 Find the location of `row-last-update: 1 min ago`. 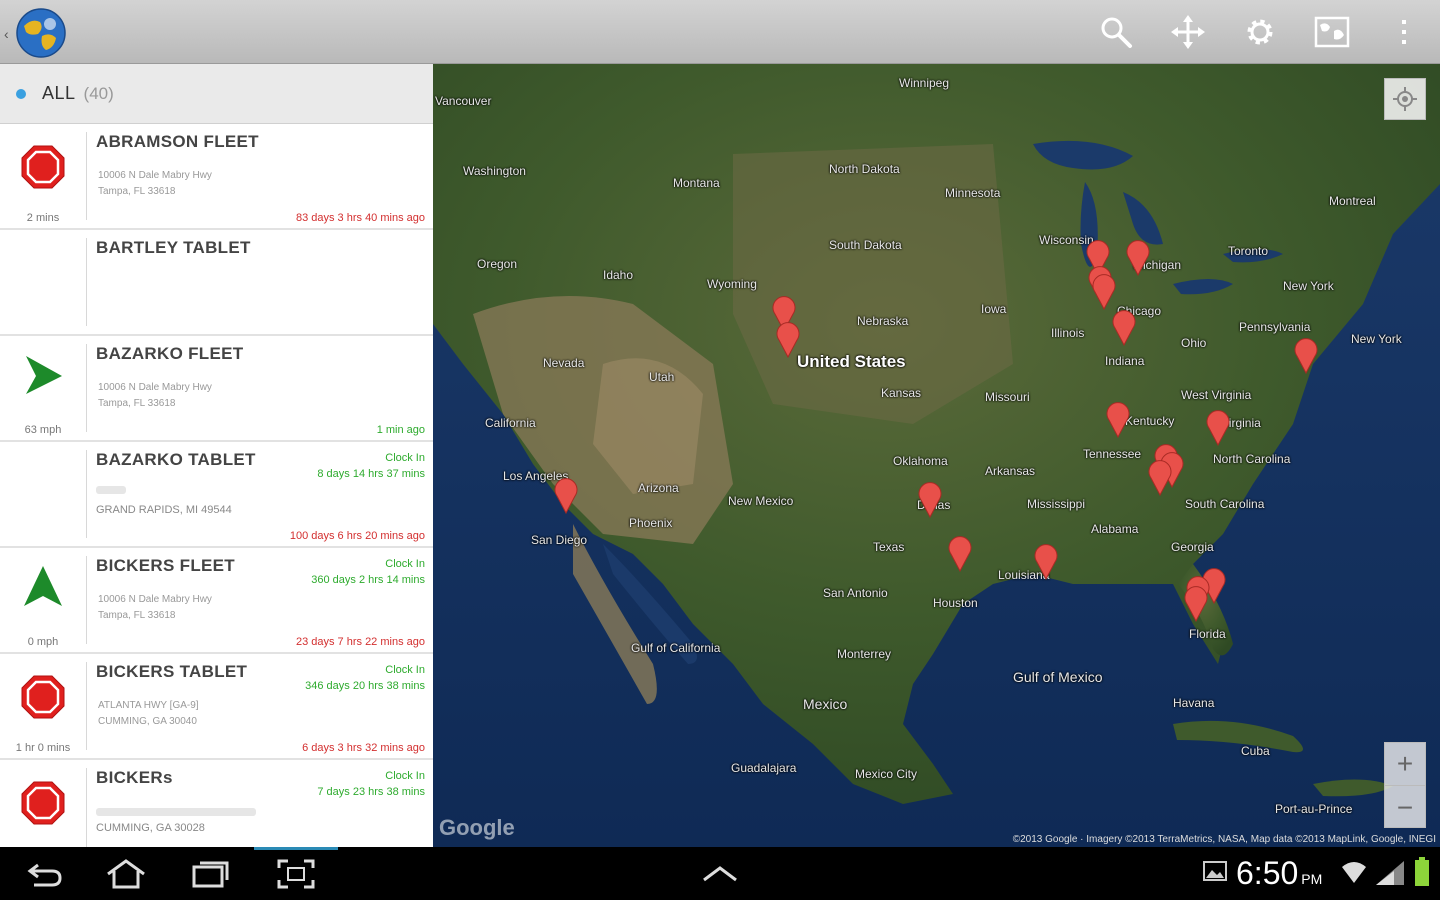

row-last-update: 1 min ago is located at coordinates (400, 430).